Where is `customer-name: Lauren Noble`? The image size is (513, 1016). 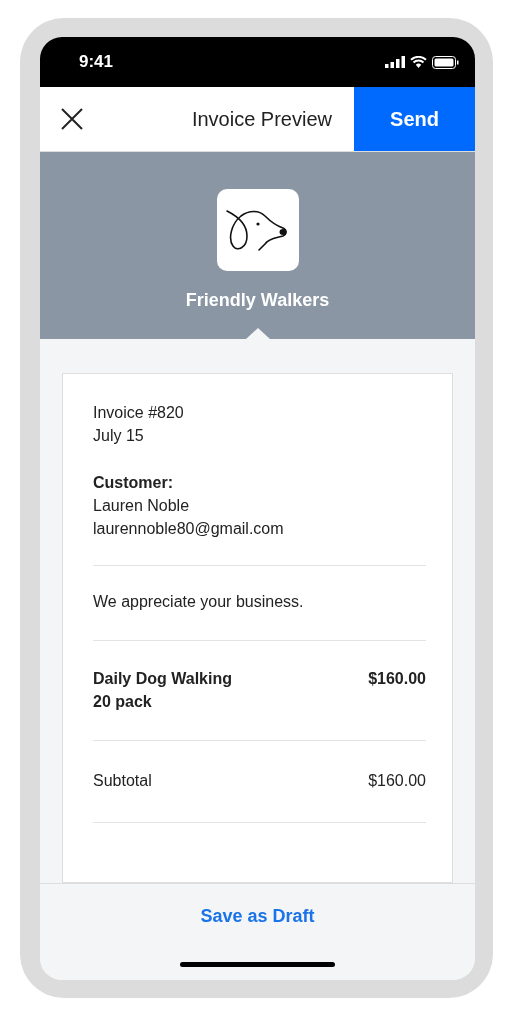 customer-name: Lauren Noble is located at coordinates (141, 506).